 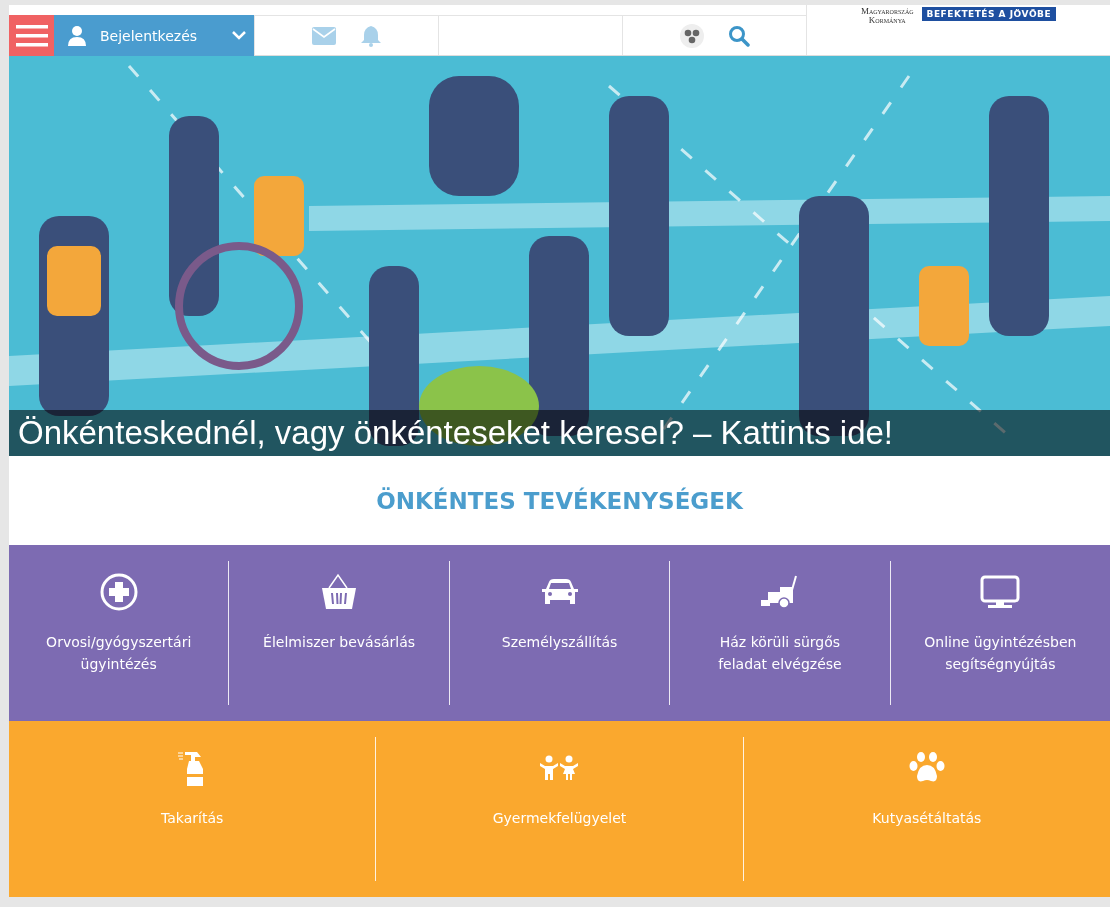 I want to click on menu-button, so click(x=31, y=35).